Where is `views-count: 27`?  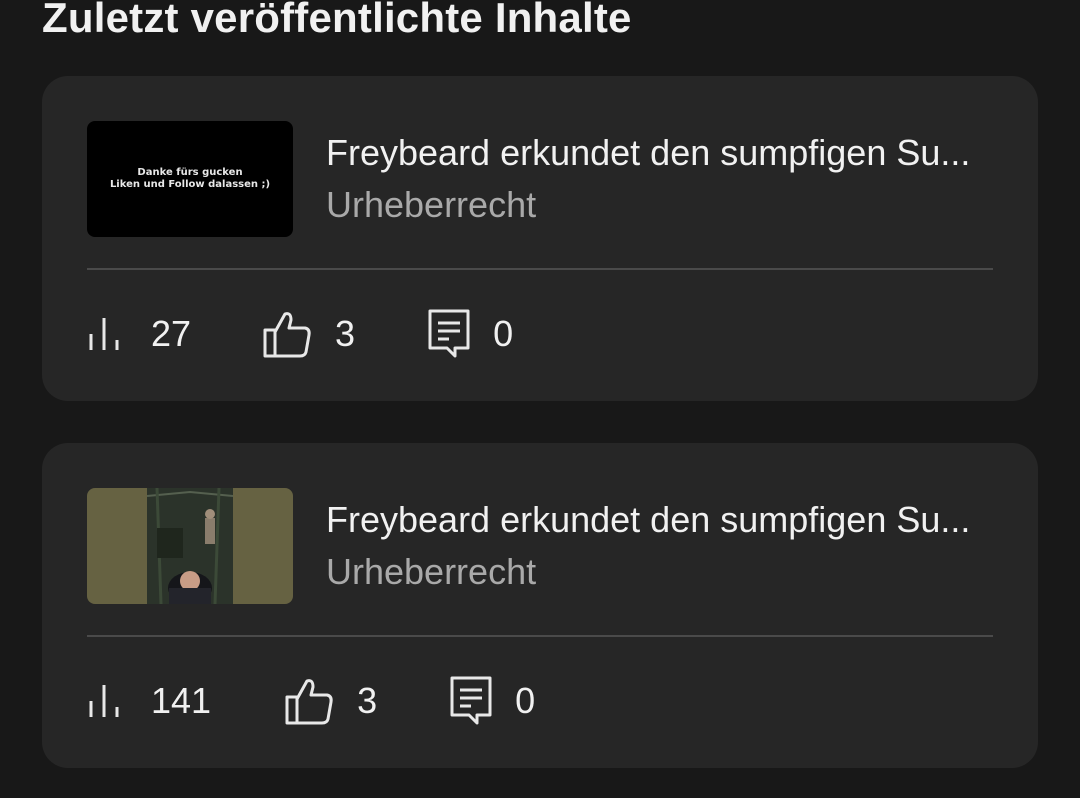
views-count: 27 is located at coordinates (171, 333).